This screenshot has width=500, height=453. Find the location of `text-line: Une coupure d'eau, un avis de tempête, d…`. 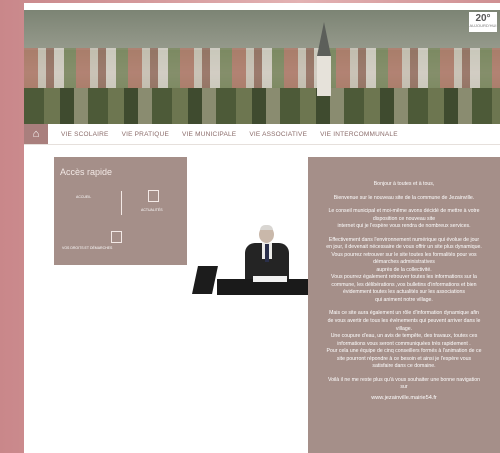

text-line: Une coupure d'eau, un avis de tempête, d… is located at coordinates (404, 336).